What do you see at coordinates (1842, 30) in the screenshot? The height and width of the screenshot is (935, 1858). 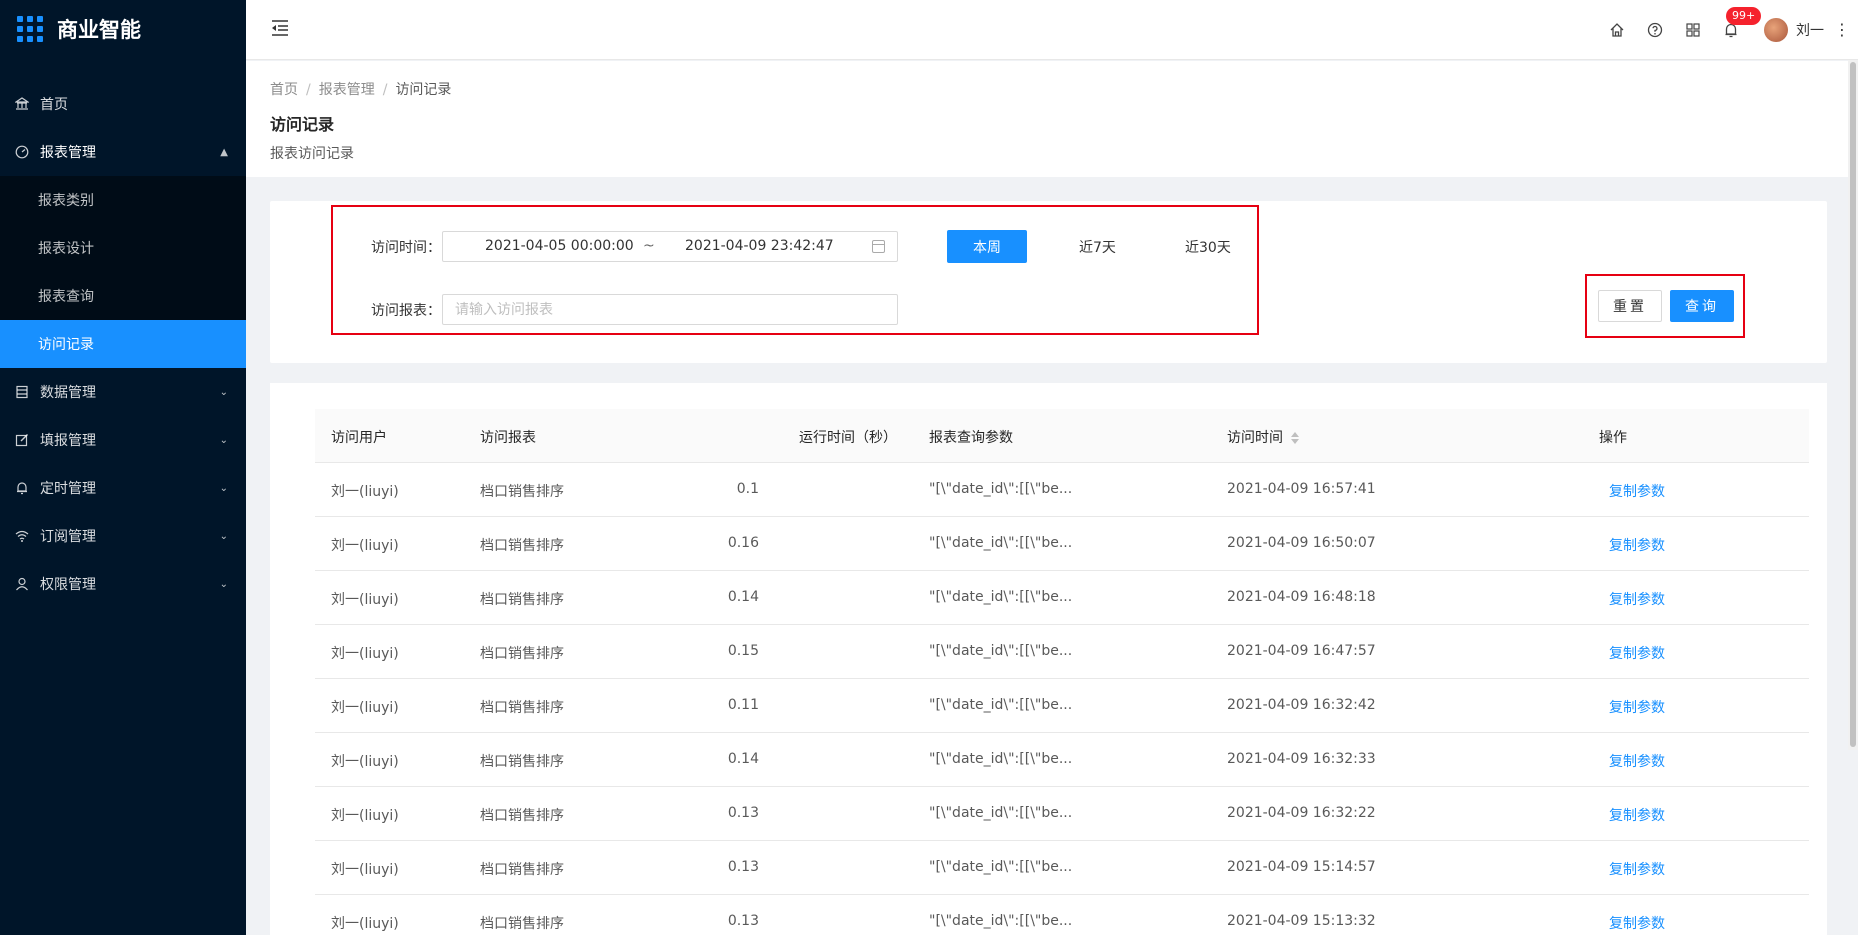 I see `more-vertical-icon: ⋮` at bounding box center [1842, 30].